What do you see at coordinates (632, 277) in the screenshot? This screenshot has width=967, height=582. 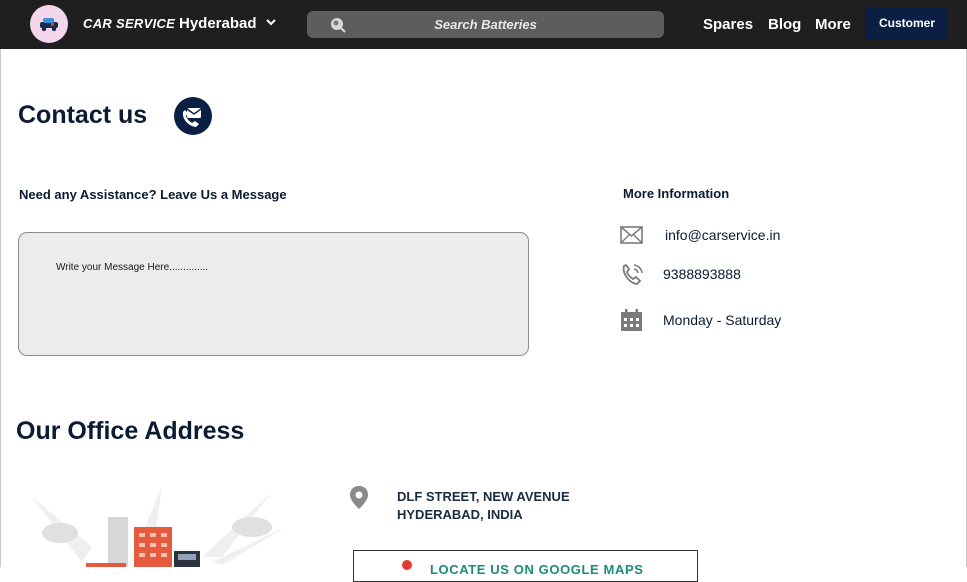 I see `phone-icon` at bounding box center [632, 277].